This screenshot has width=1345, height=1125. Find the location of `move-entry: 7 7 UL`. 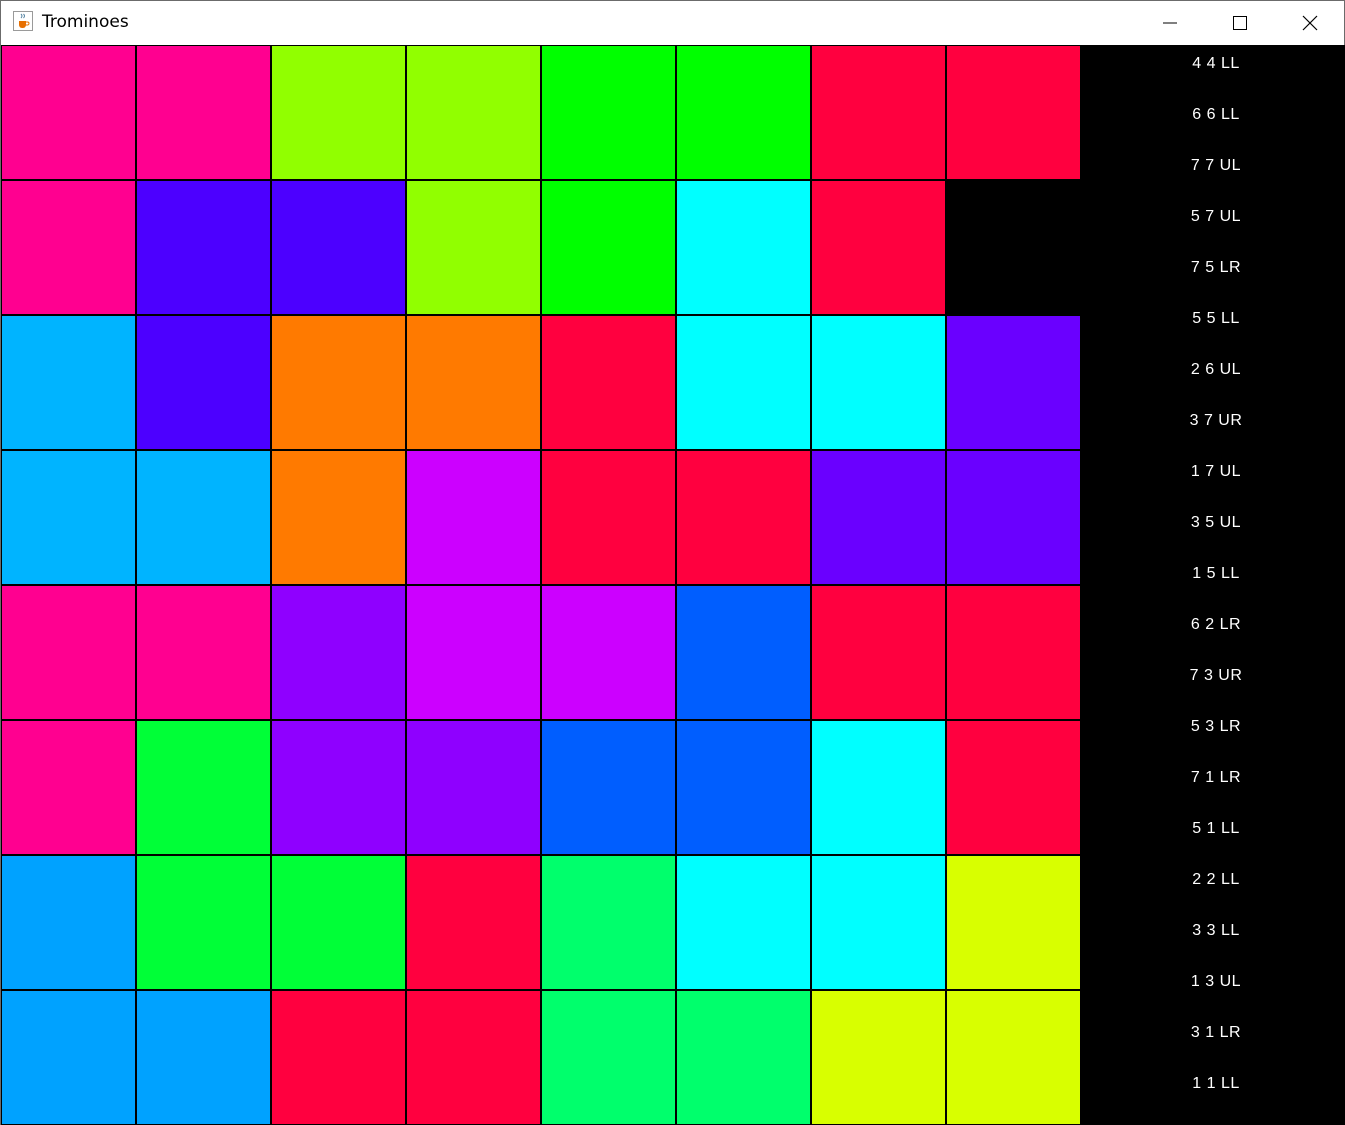

move-entry: 7 7 UL is located at coordinates (1216, 165).